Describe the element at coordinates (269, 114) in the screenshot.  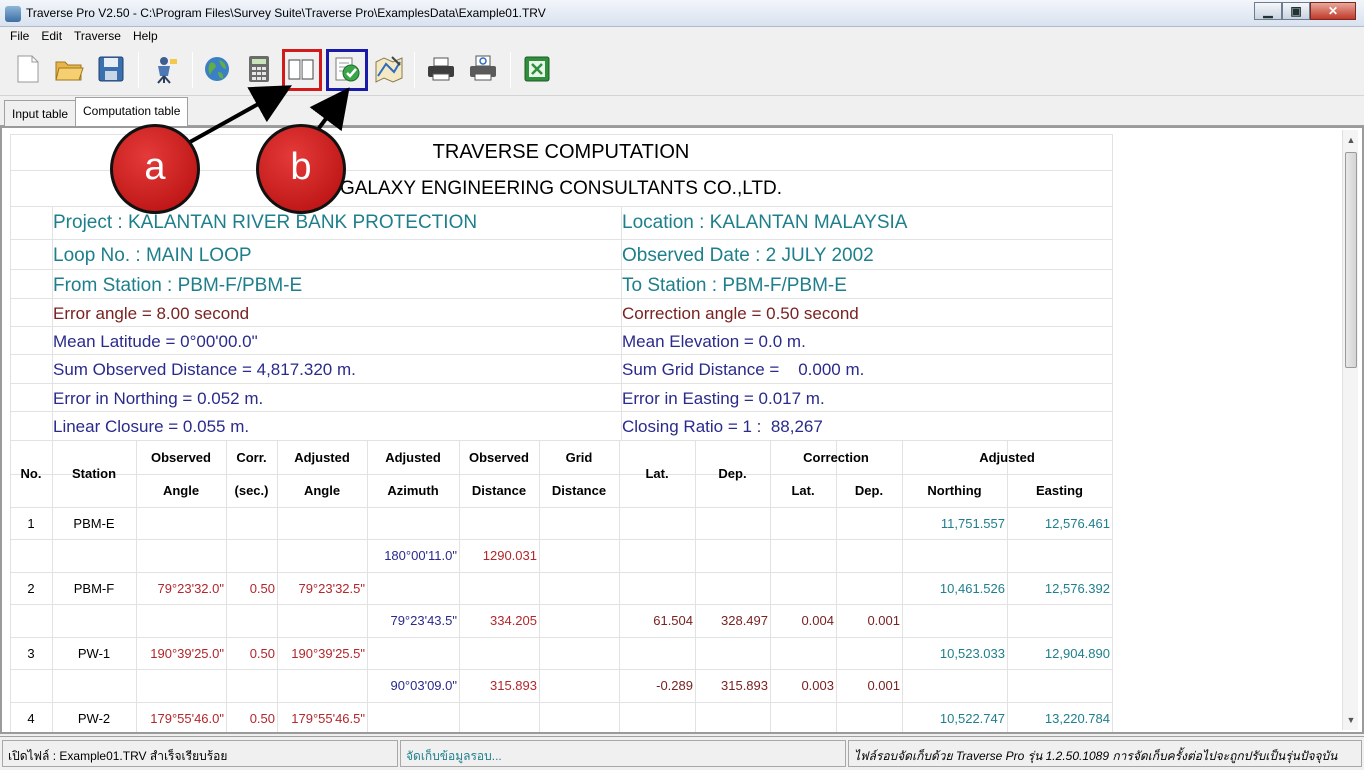
I see `annotation-arrows` at that location.